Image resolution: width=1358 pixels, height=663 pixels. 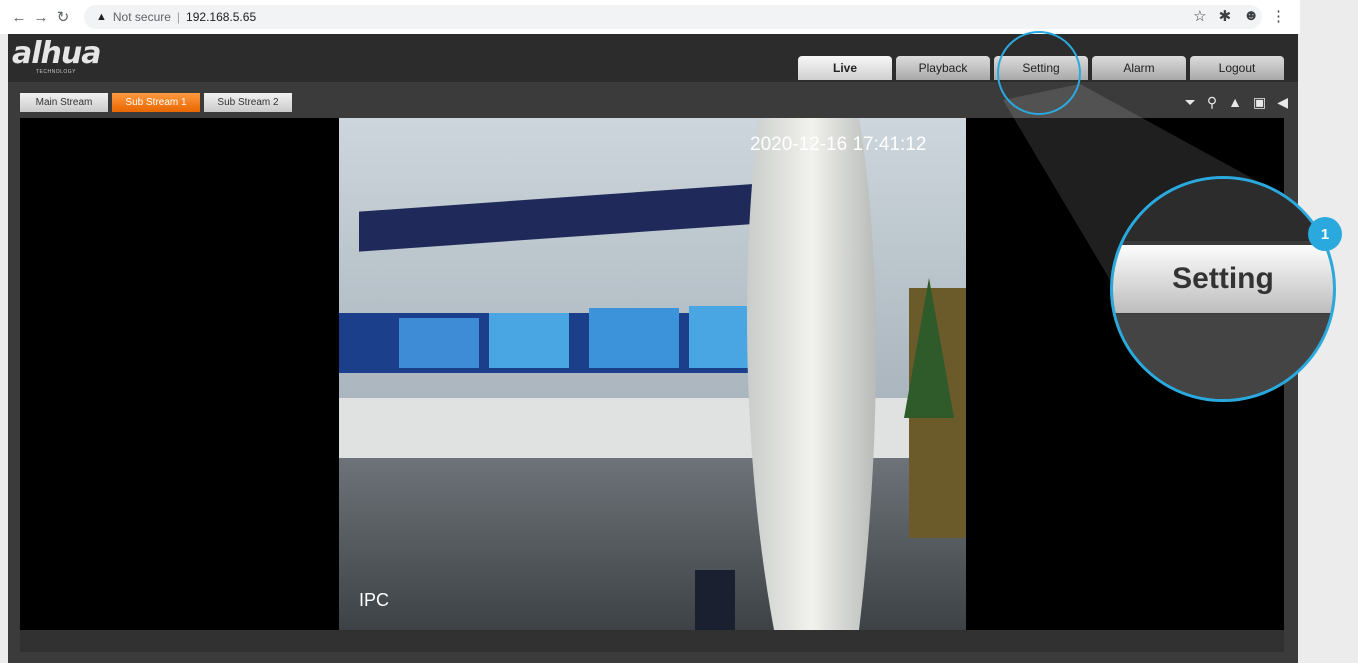 I want to click on browser-actions: ☆ ✱ ☻ ⋮, so click(x=1239, y=16).